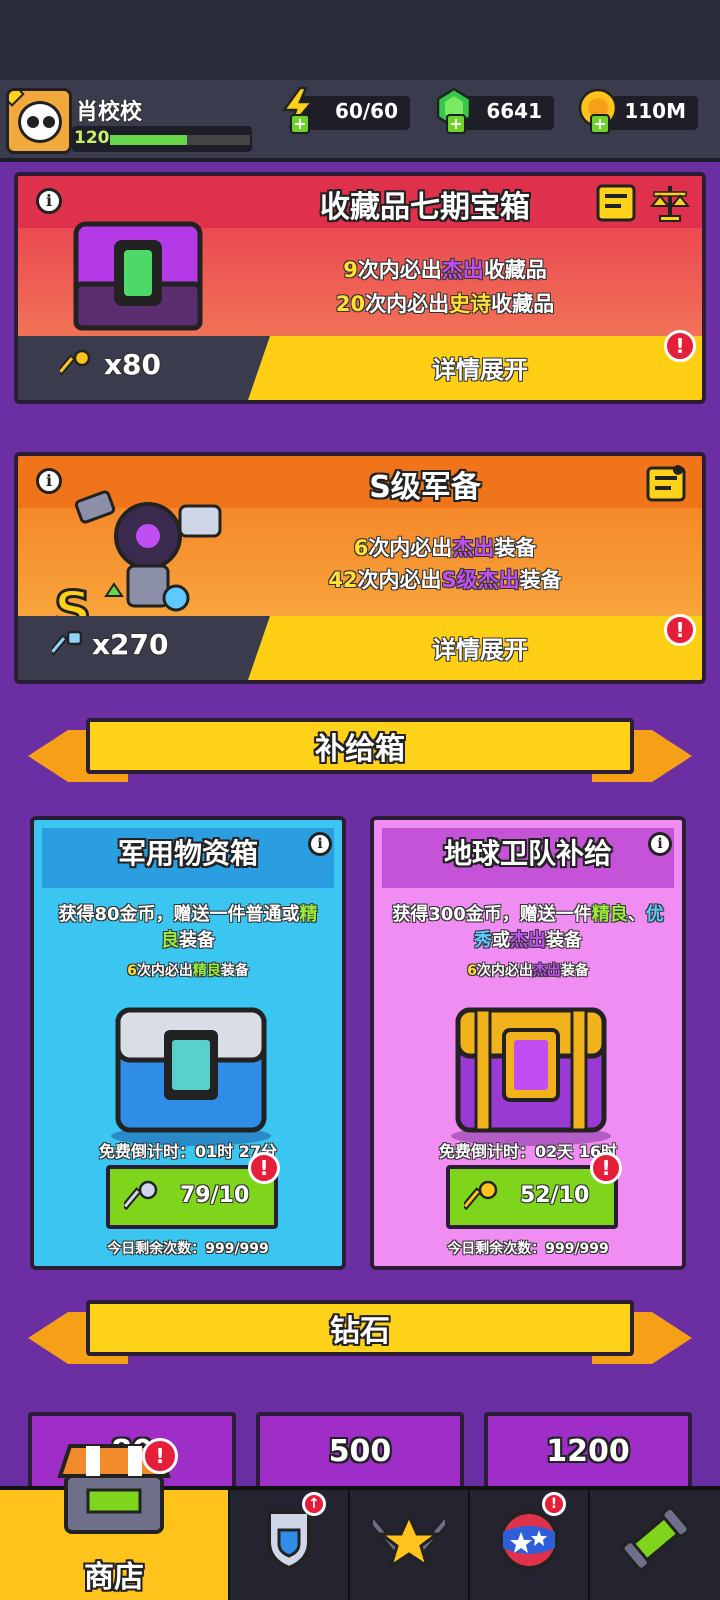 The height and width of the screenshot is (1600, 720). Describe the element at coordinates (409, 1541) in the screenshot. I see `star-swords-icon` at that location.